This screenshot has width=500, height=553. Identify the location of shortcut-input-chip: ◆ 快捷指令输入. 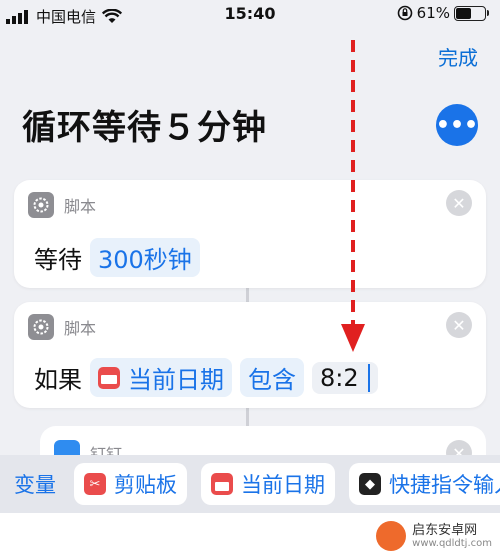
(424, 484).